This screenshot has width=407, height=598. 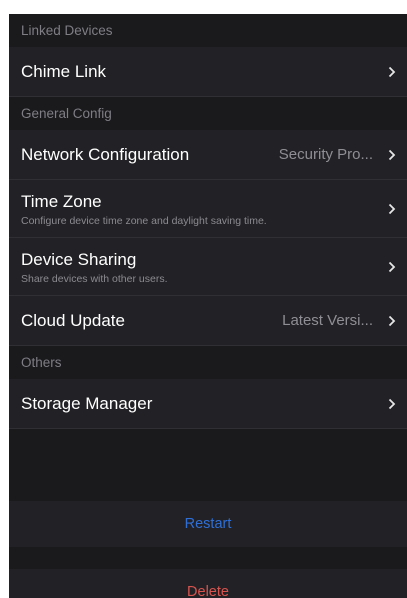 I want to click on section-header-general-config: General Config, so click(x=208, y=113).